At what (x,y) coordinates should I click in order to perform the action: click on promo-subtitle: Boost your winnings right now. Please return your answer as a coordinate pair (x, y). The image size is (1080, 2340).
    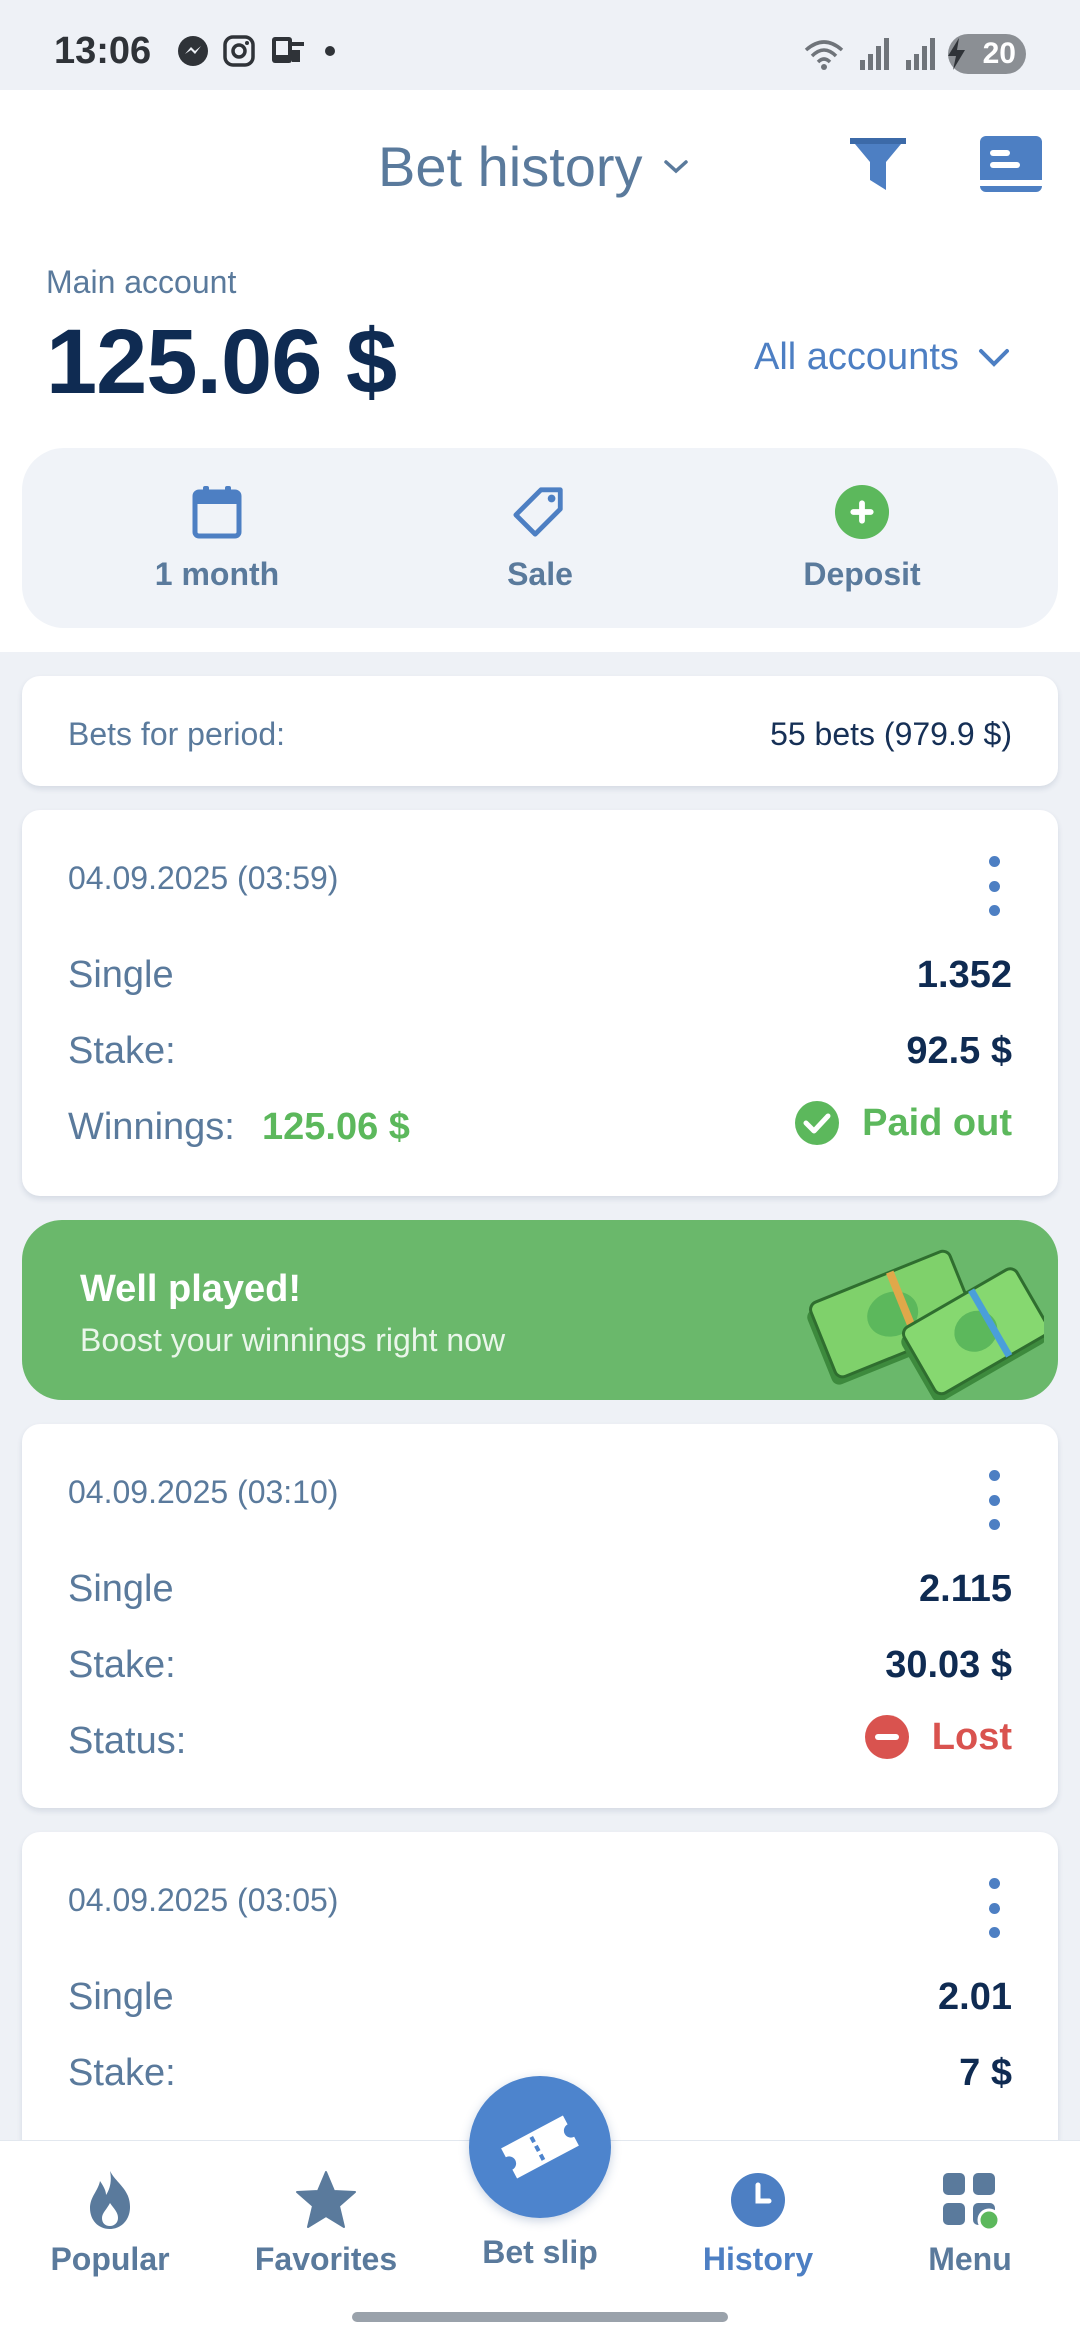
    Looking at the image, I should click on (293, 1340).